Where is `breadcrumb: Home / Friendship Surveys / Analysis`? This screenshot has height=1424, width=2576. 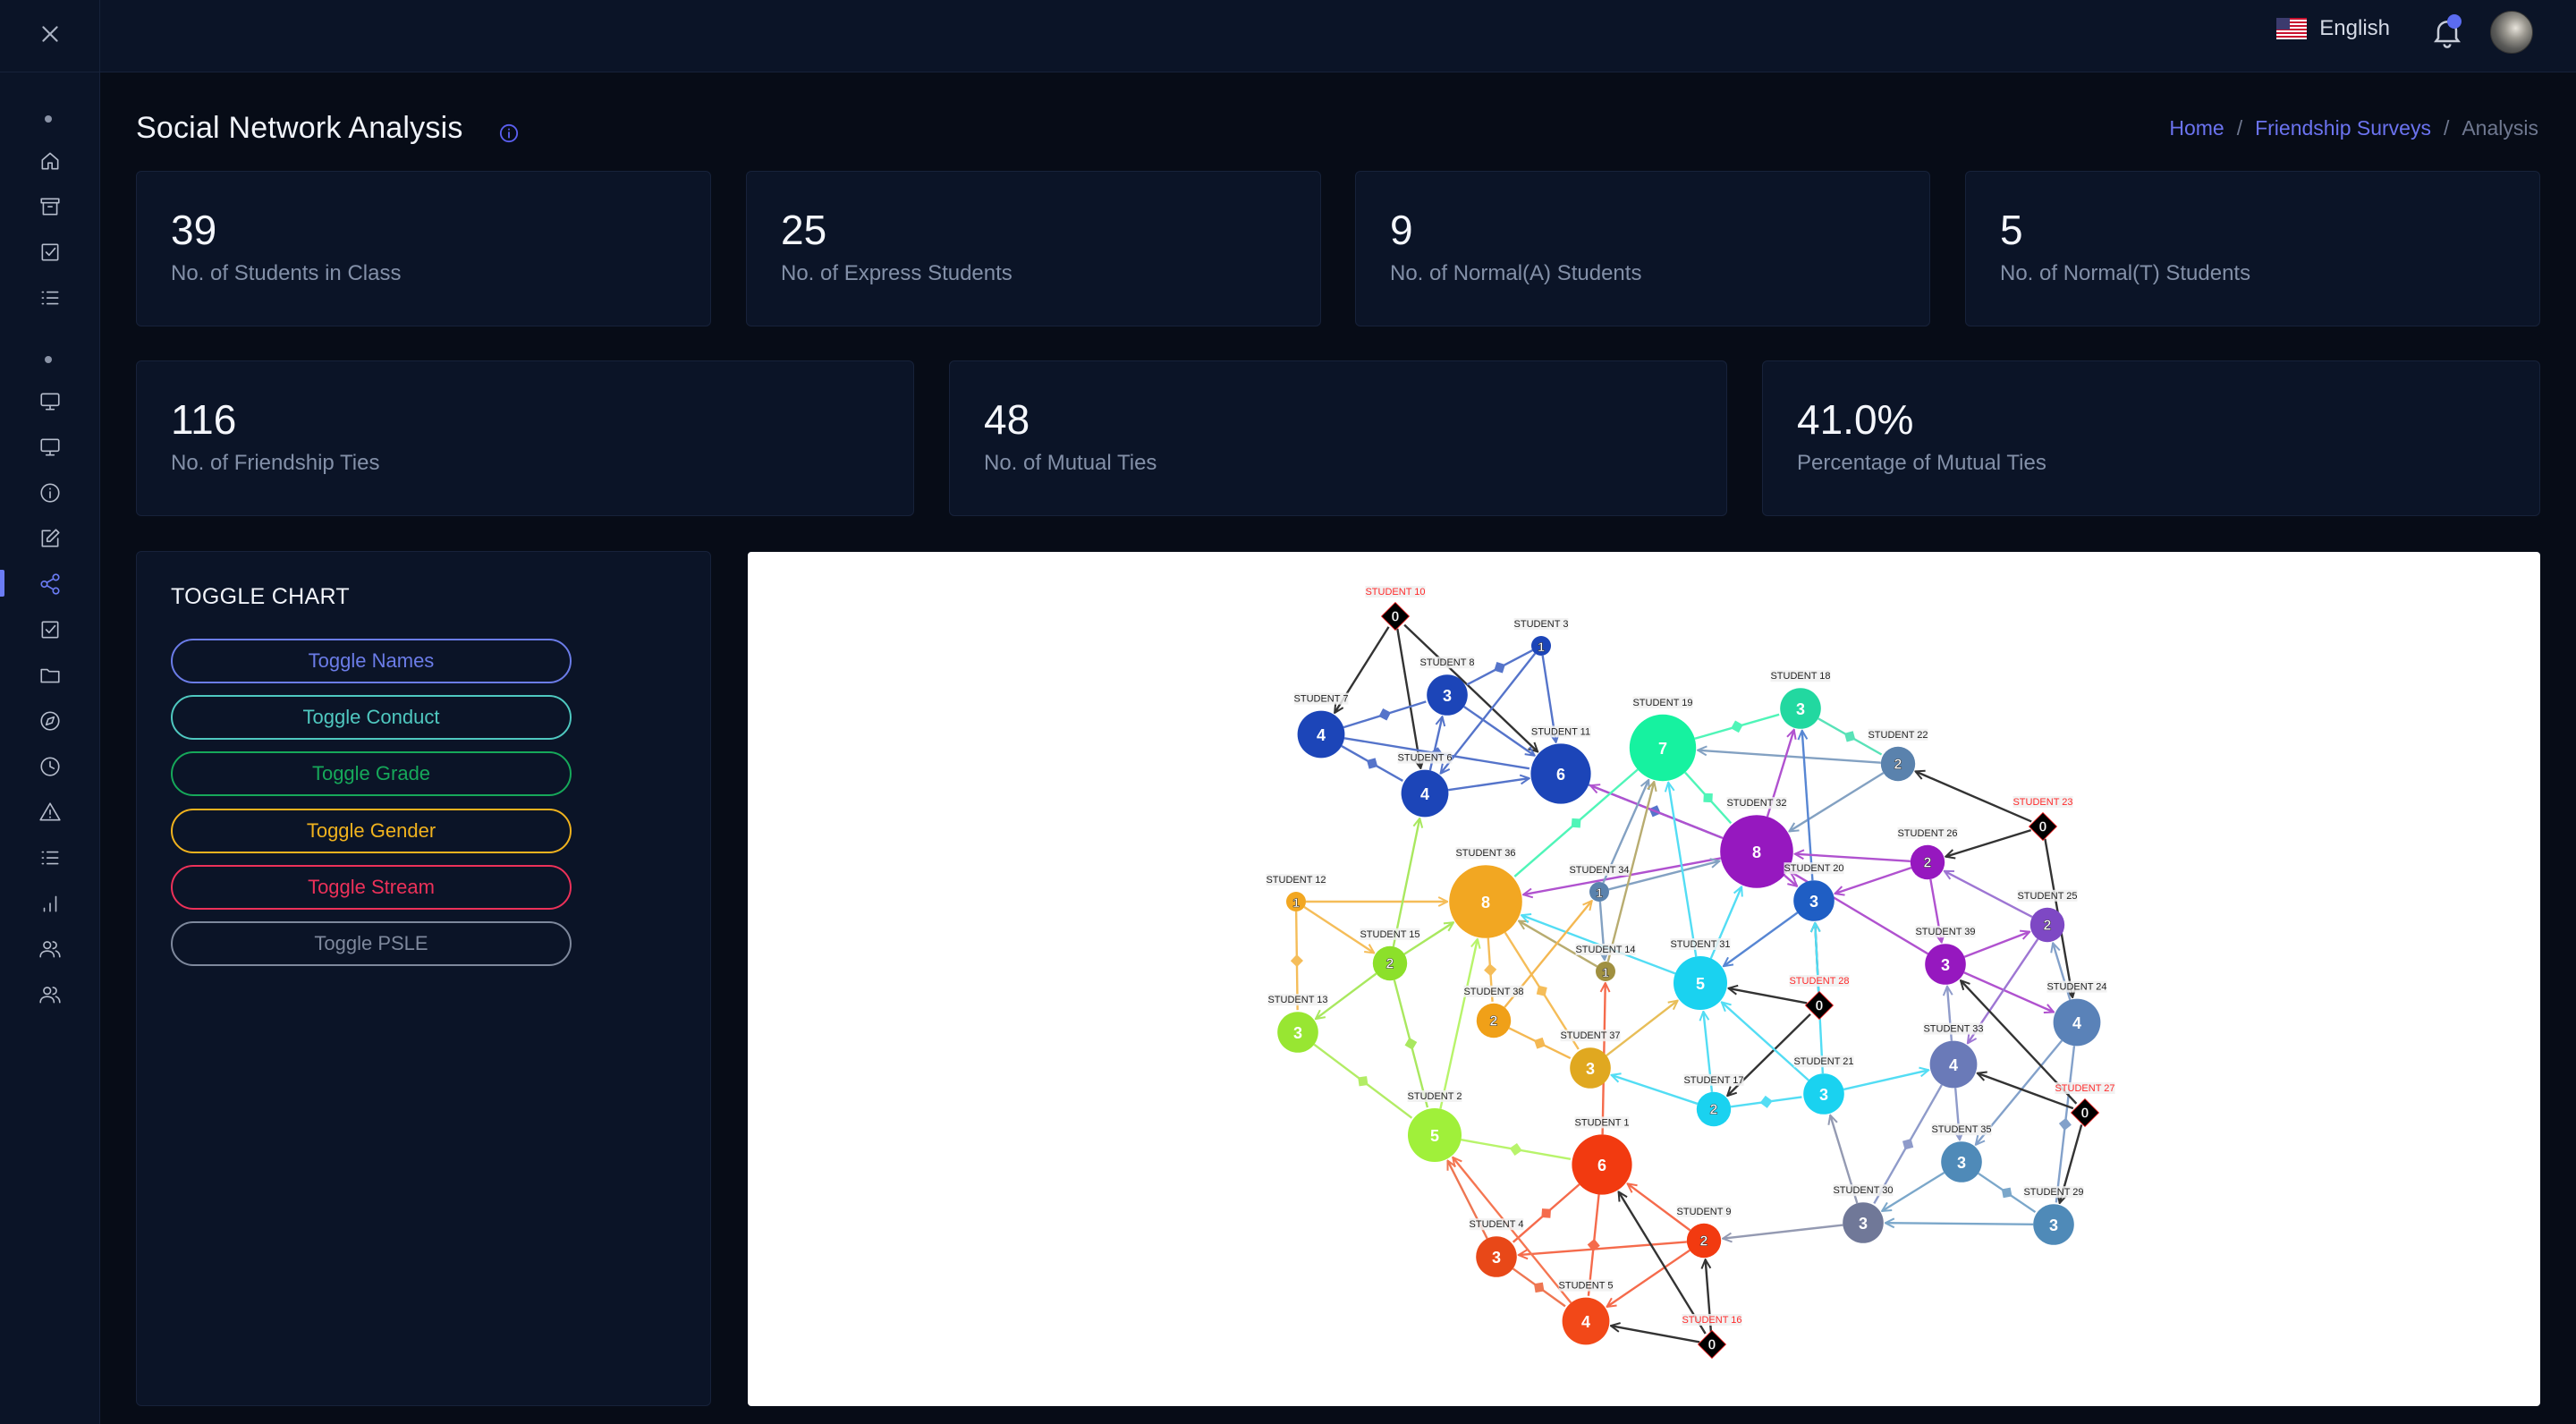
breadcrumb: Home / Friendship Surveys / Analysis is located at coordinates (2353, 128).